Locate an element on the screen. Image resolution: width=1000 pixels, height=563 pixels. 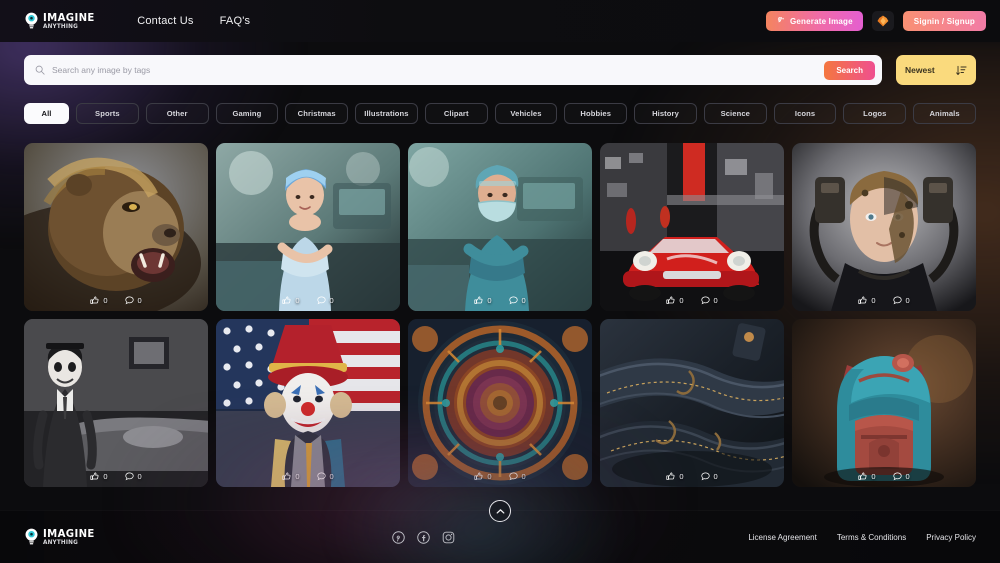
header-actions: Generate Image Signin / Signup is located at coordinates (875, 21).